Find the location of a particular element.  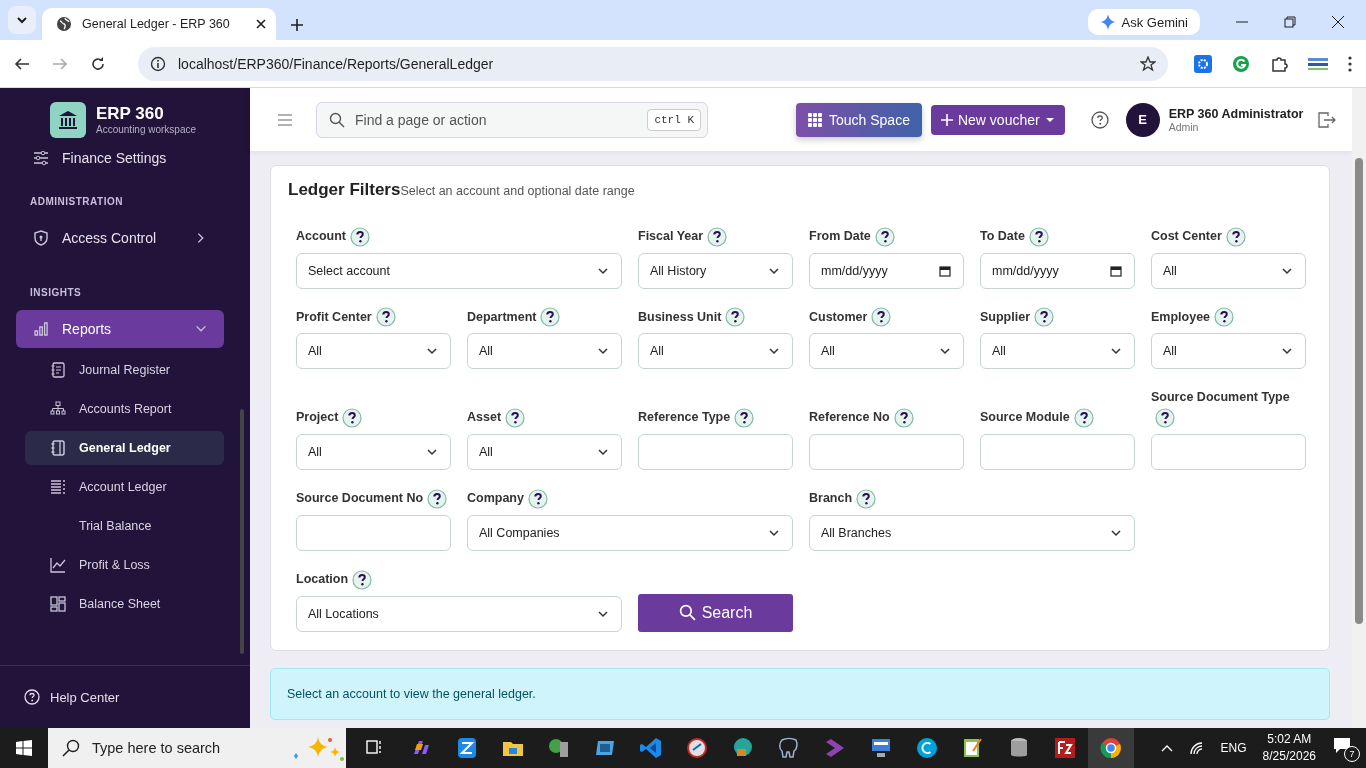

shortcut-hint: ctrl K is located at coordinates (674, 119).